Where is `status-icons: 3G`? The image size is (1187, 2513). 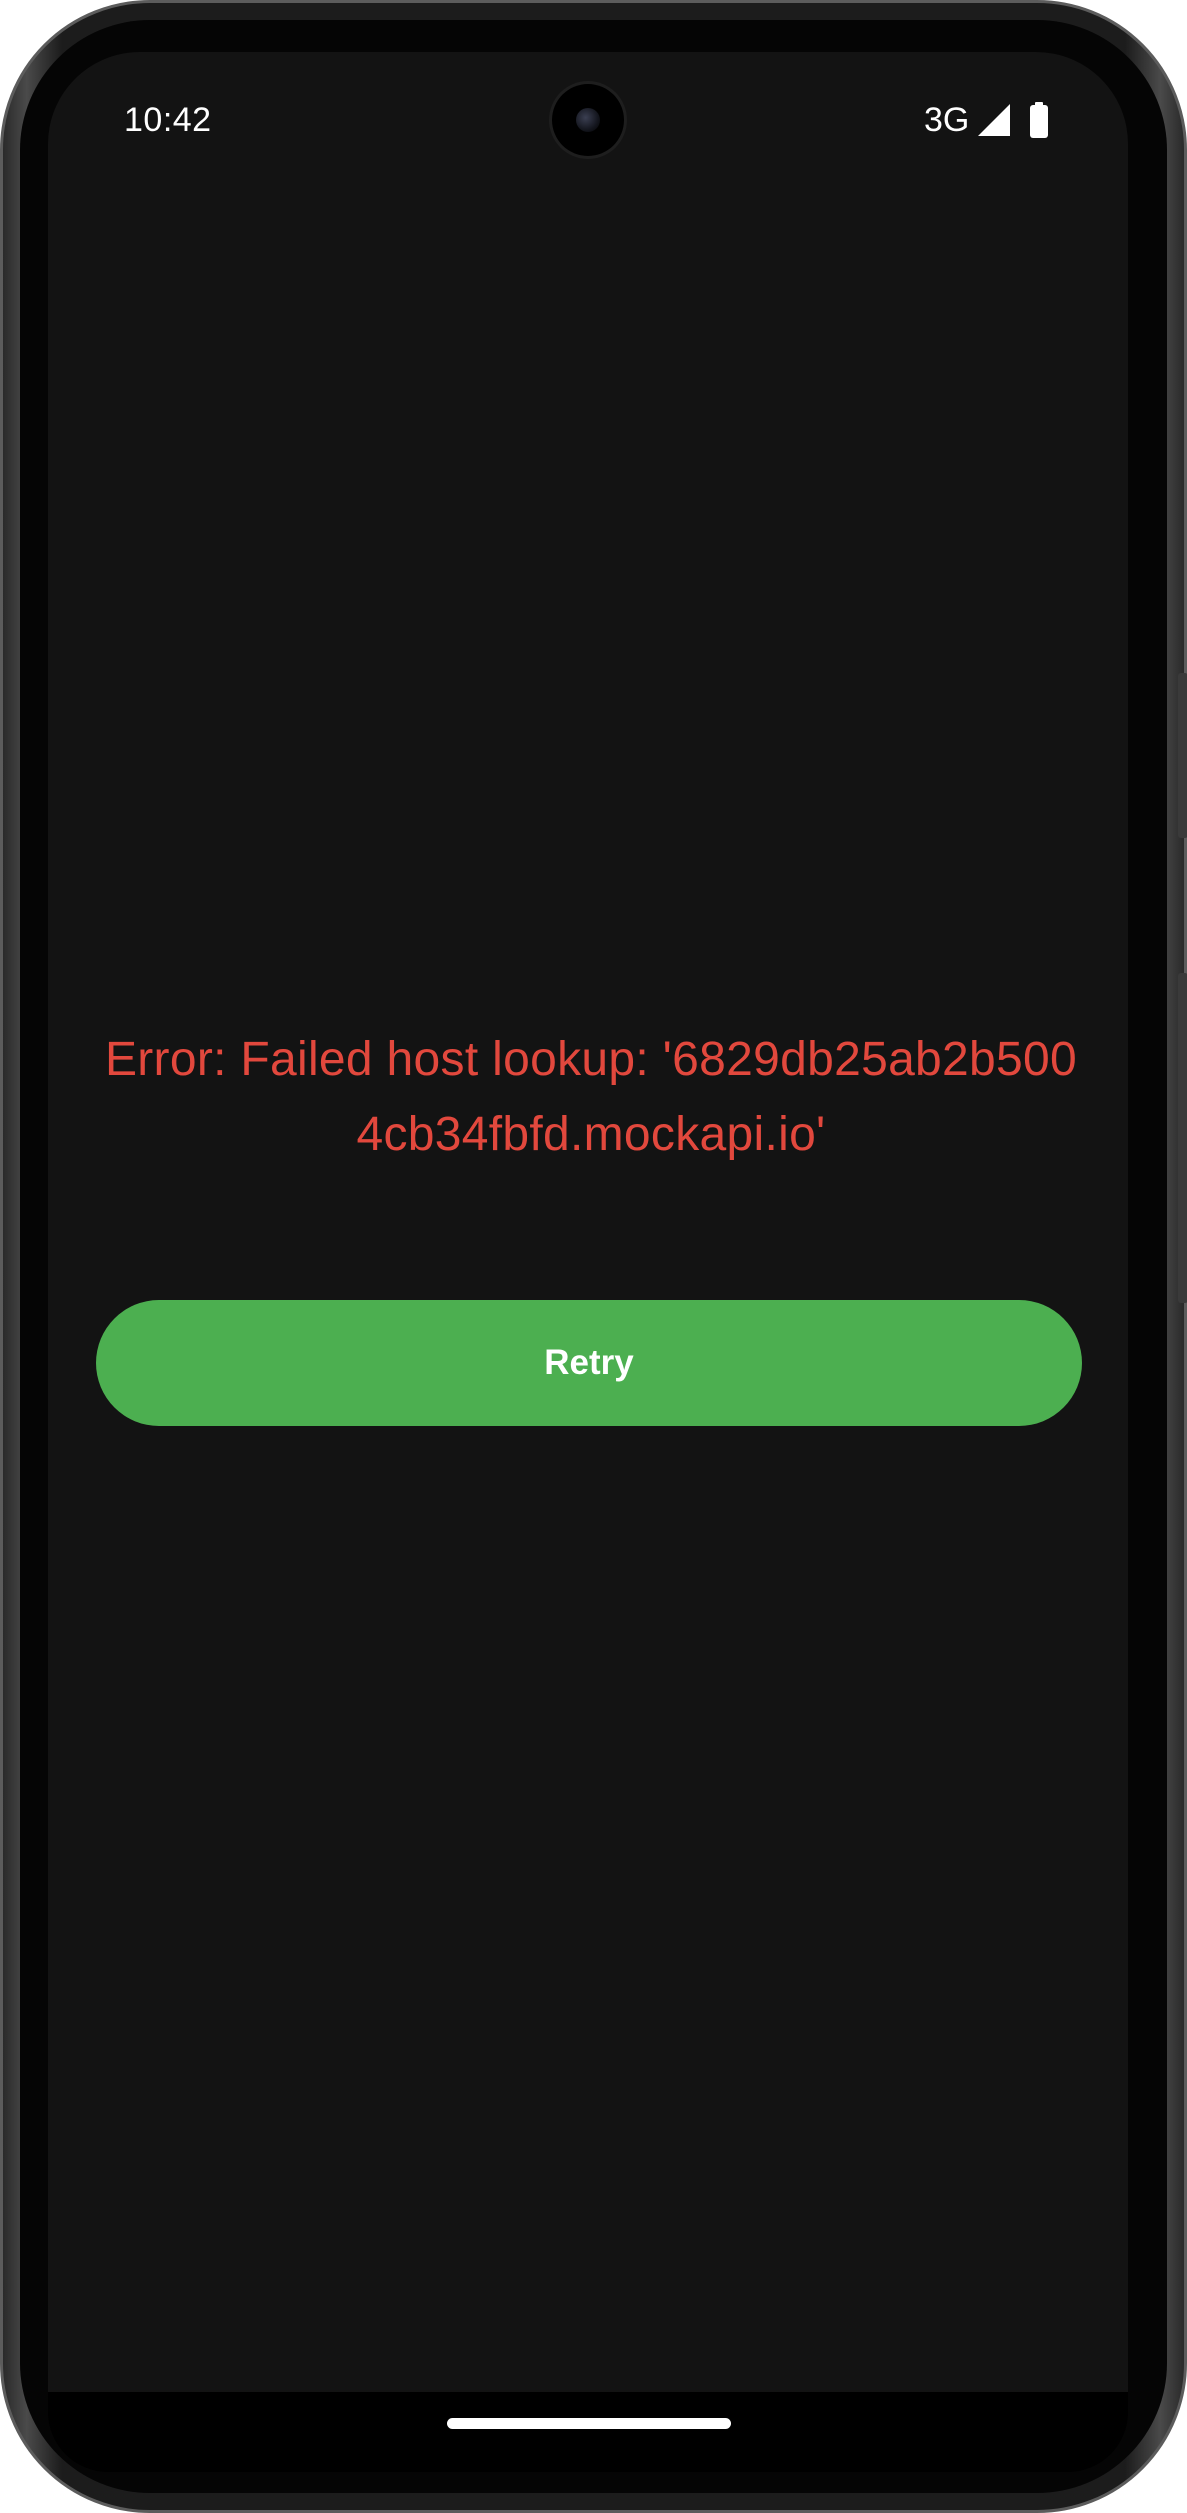 status-icons: 3G is located at coordinates (986, 120).